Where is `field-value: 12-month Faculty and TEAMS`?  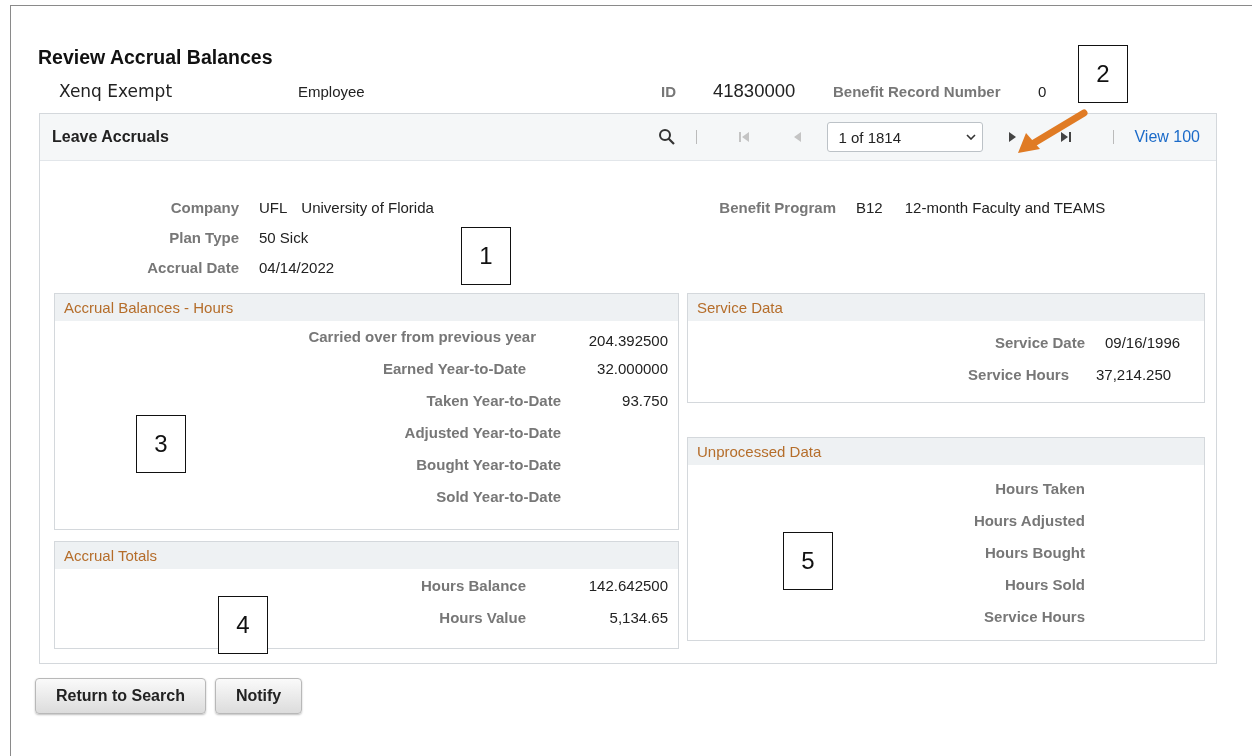 field-value: 12-month Faculty and TEAMS is located at coordinates (1005, 207).